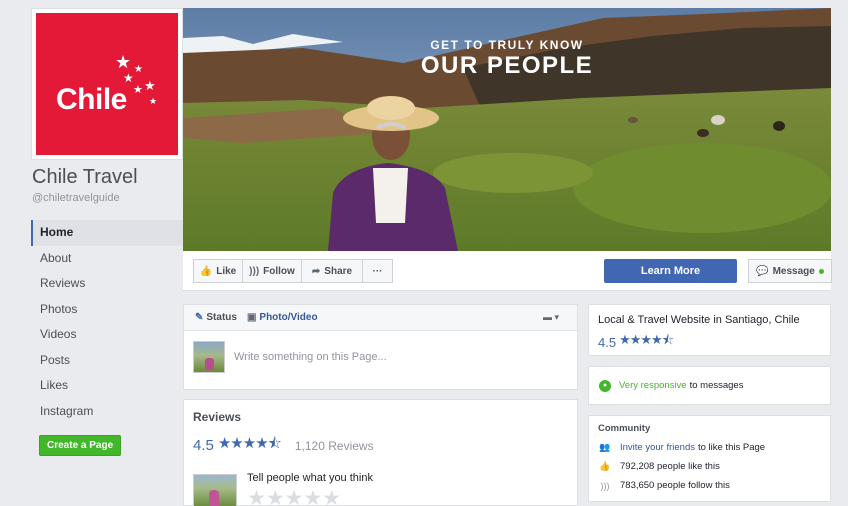  What do you see at coordinates (605, 447) in the screenshot?
I see `people-icon: 👥` at bounding box center [605, 447].